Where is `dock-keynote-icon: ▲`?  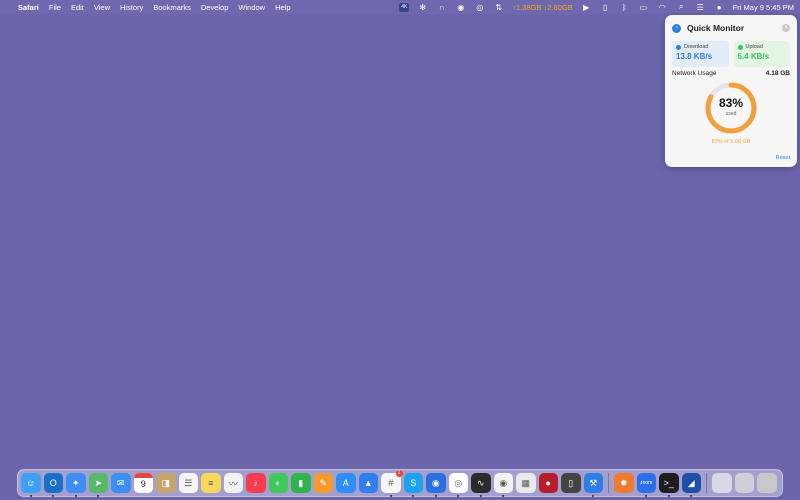
dock-keynote-icon: ▲ is located at coordinates (368, 483).